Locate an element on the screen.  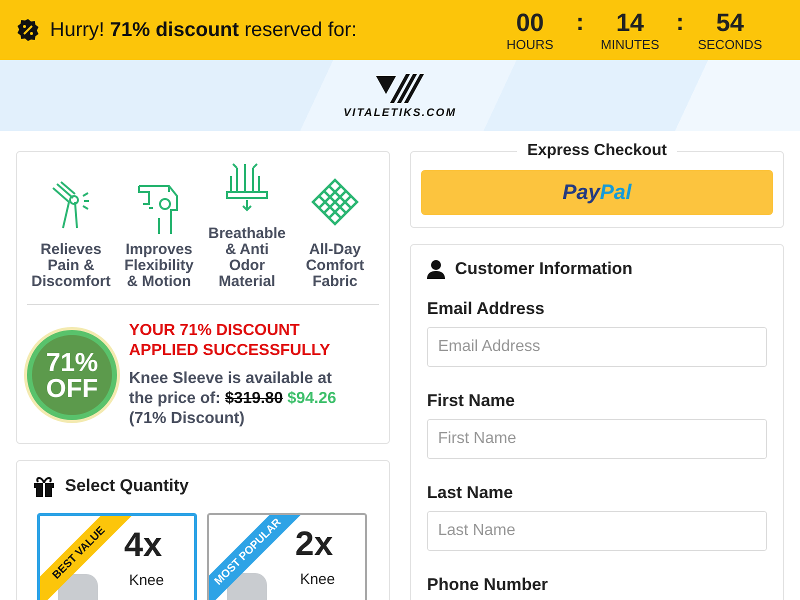
countdown-value: 54 is located at coordinates (730, 22).